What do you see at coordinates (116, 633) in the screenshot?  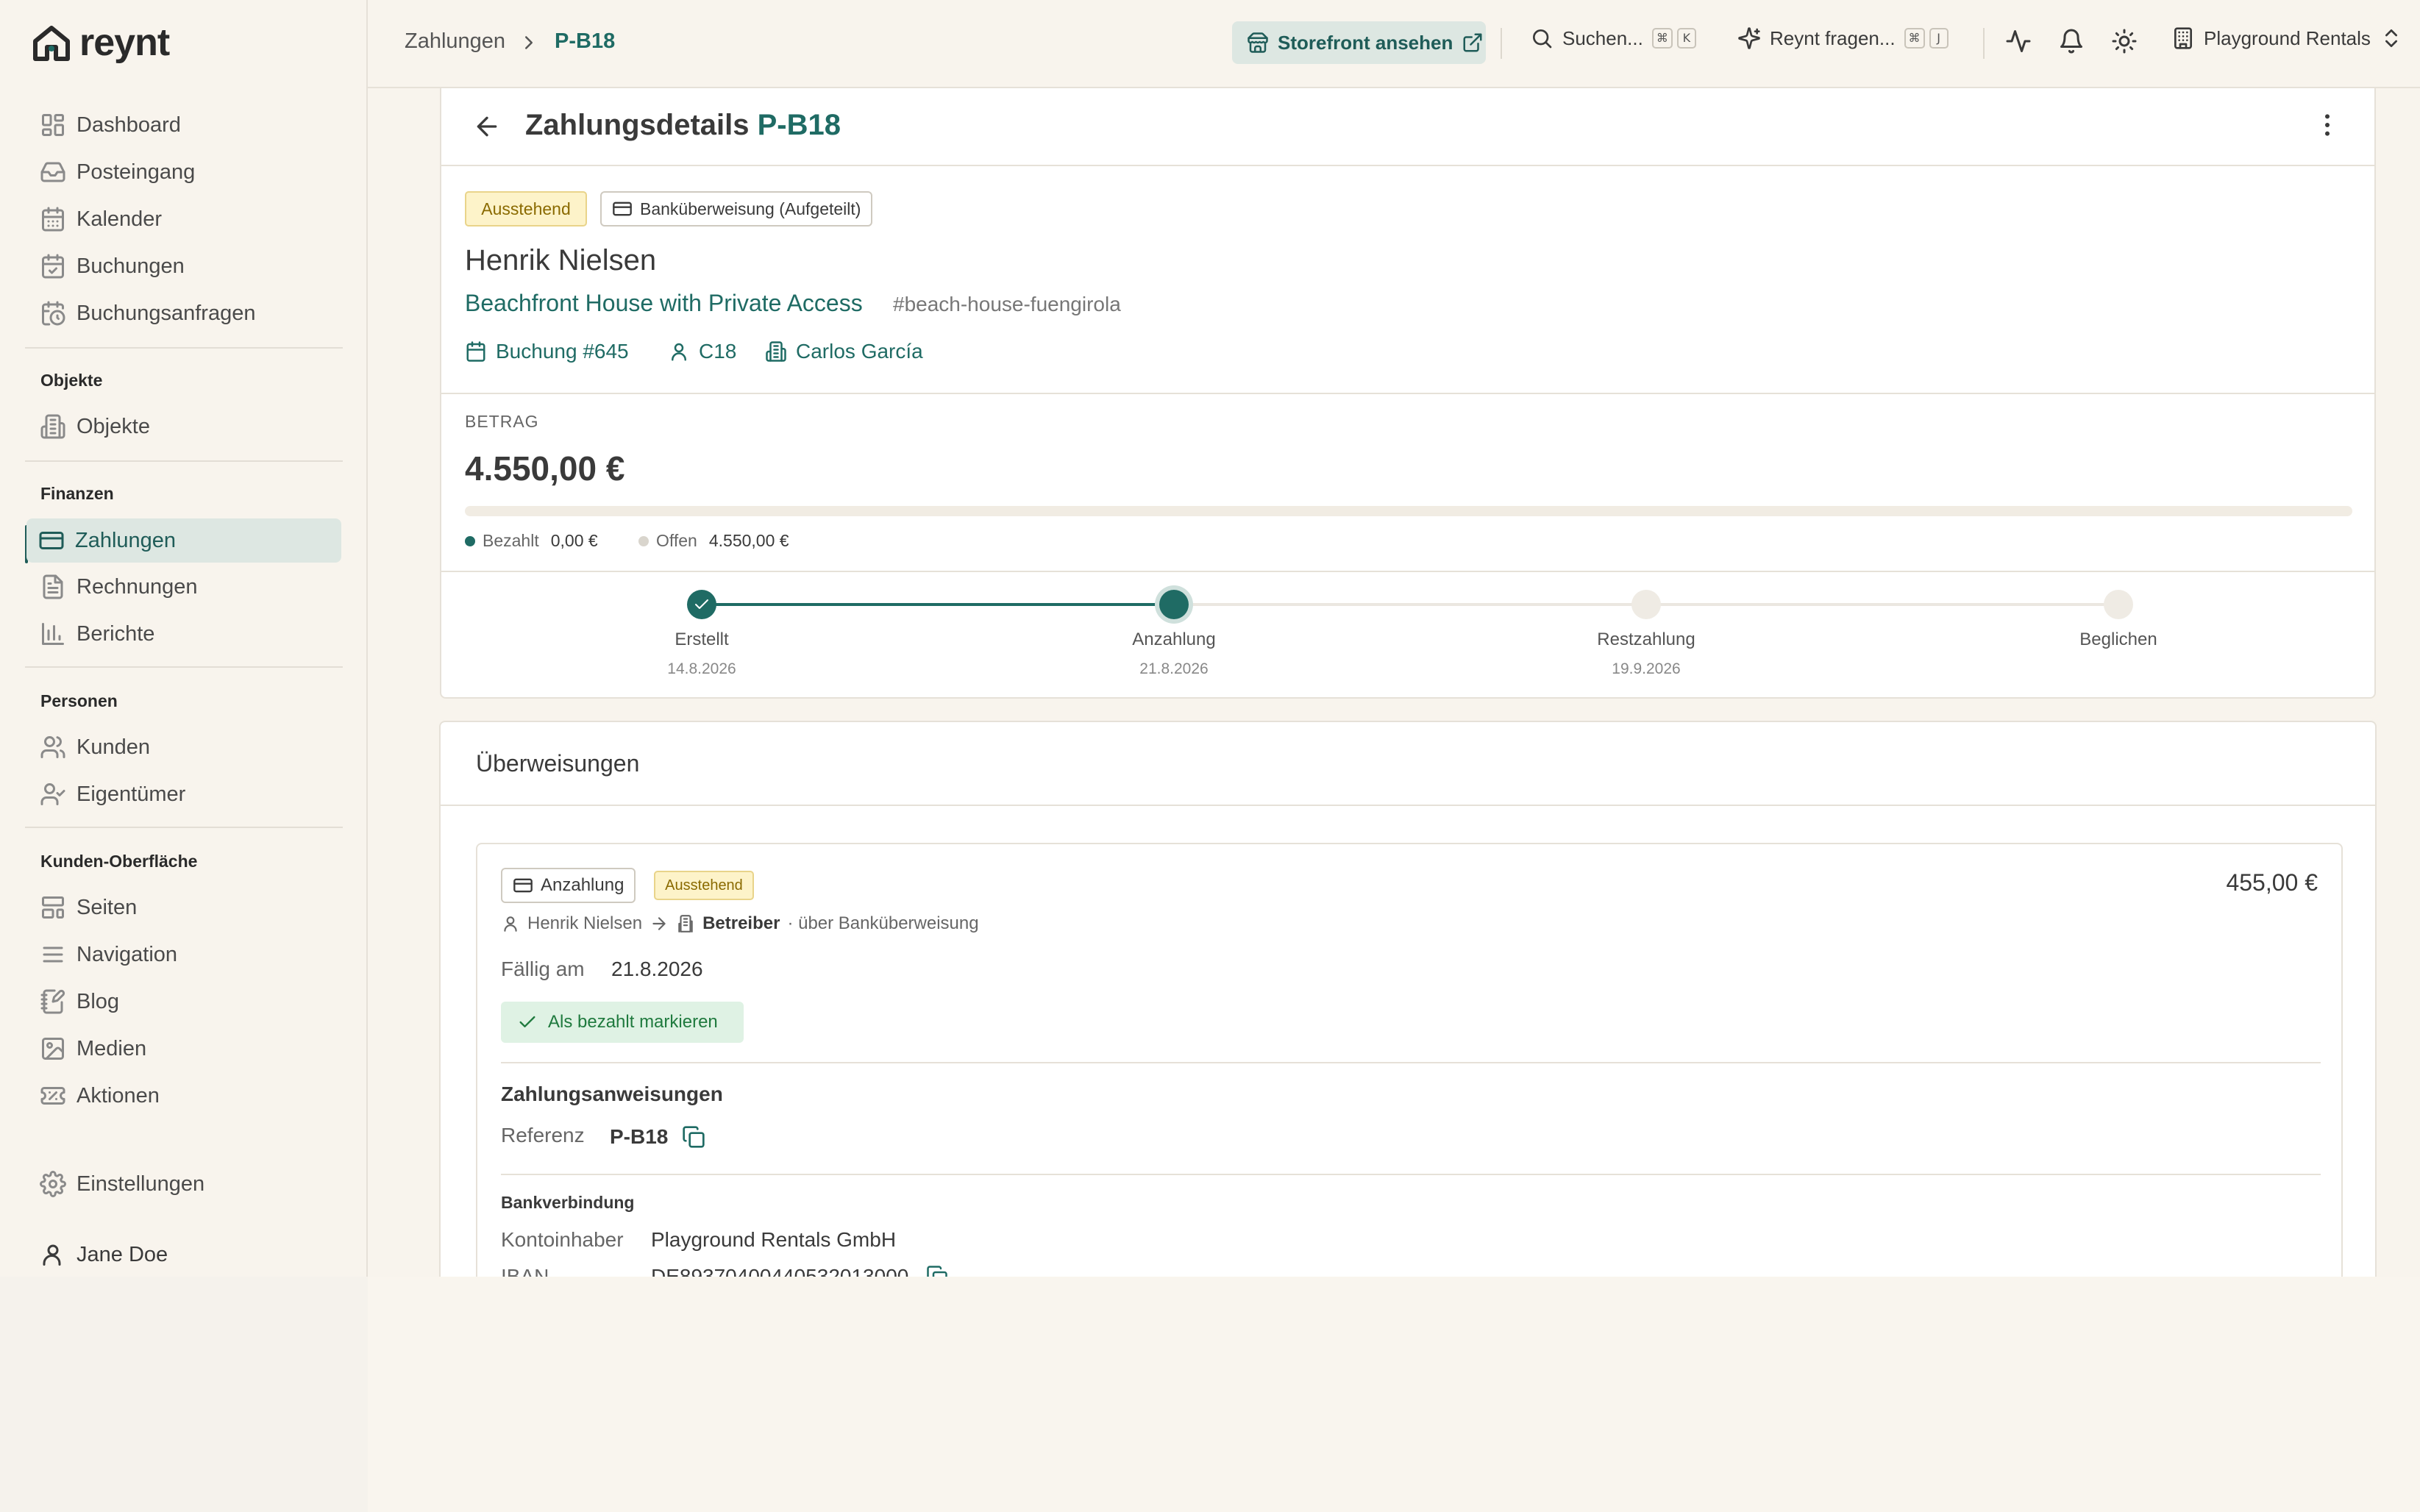 I see `sidebar-item-label: Berichte` at bounding box center [116, 633].